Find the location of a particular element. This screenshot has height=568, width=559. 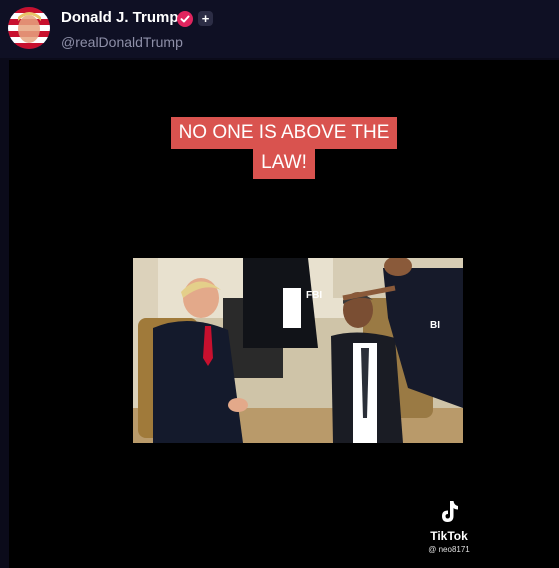

author-name: Donald J. Trump is located at coordinates (120, 17).